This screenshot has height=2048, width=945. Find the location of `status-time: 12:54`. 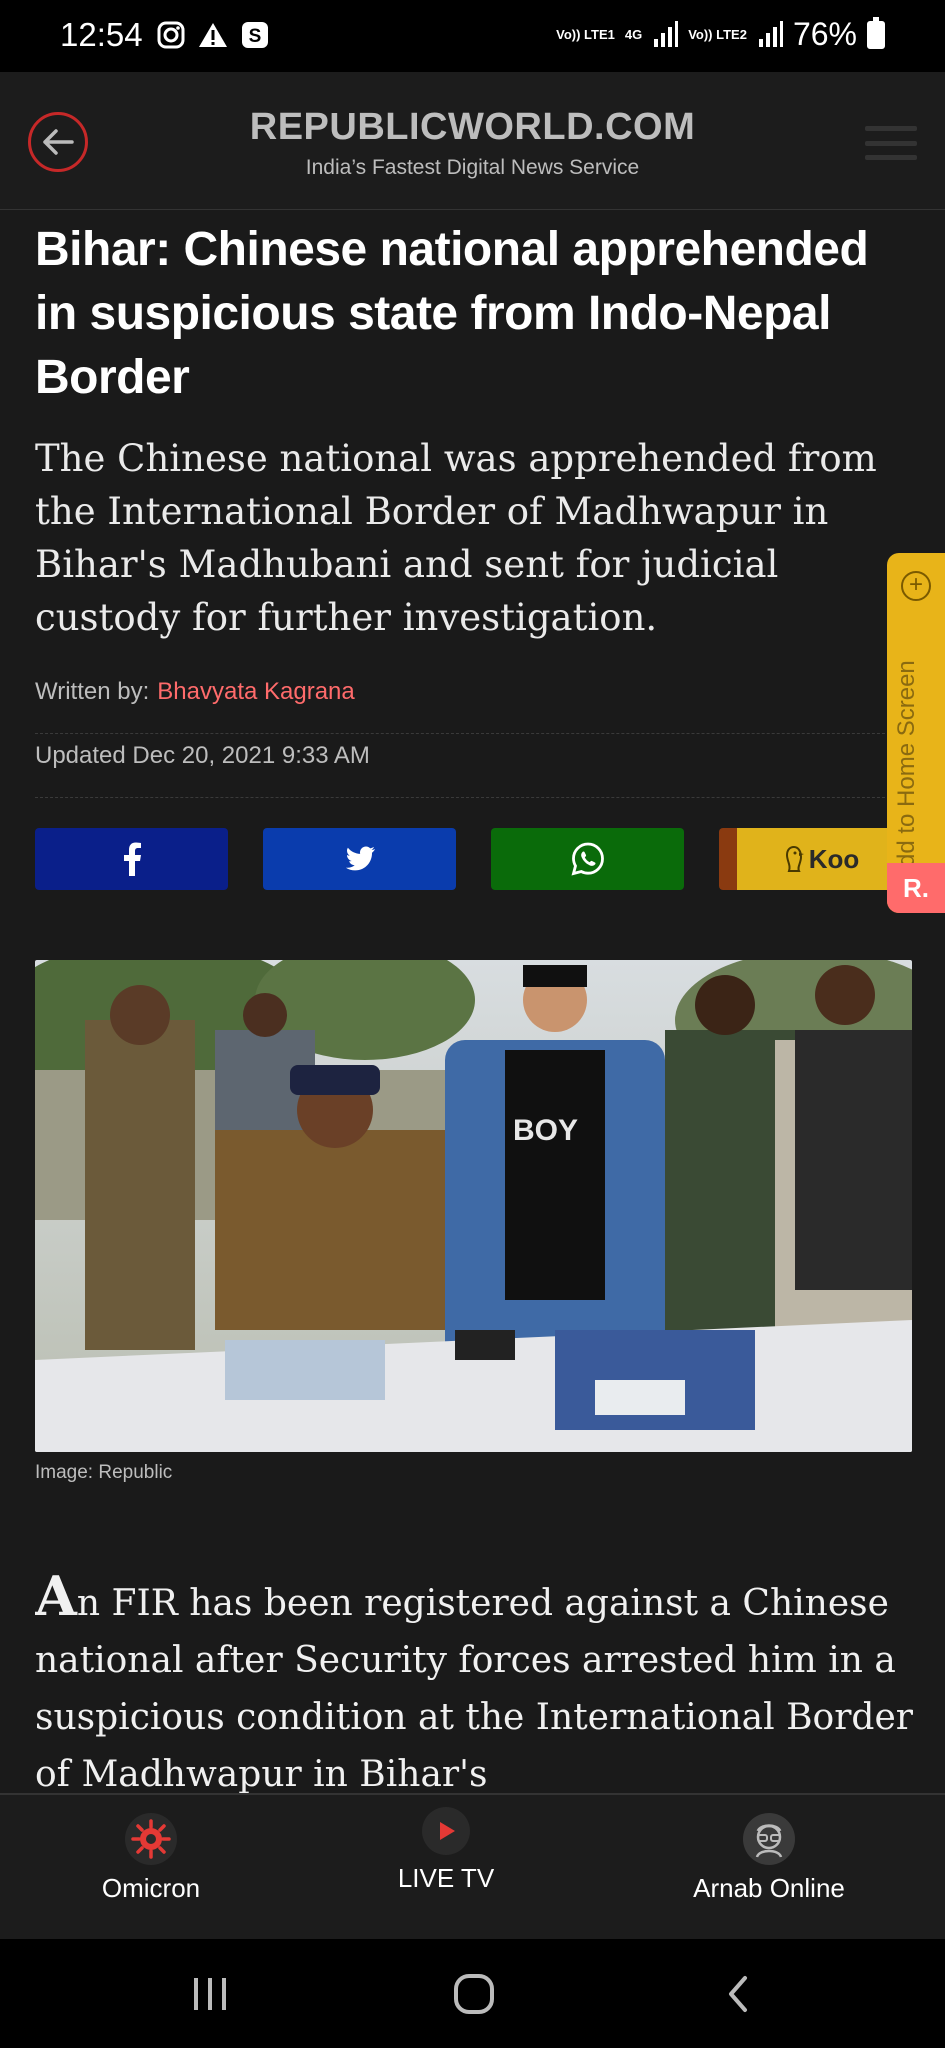

status-time: 12:54 is located at coordinates (101, 34).